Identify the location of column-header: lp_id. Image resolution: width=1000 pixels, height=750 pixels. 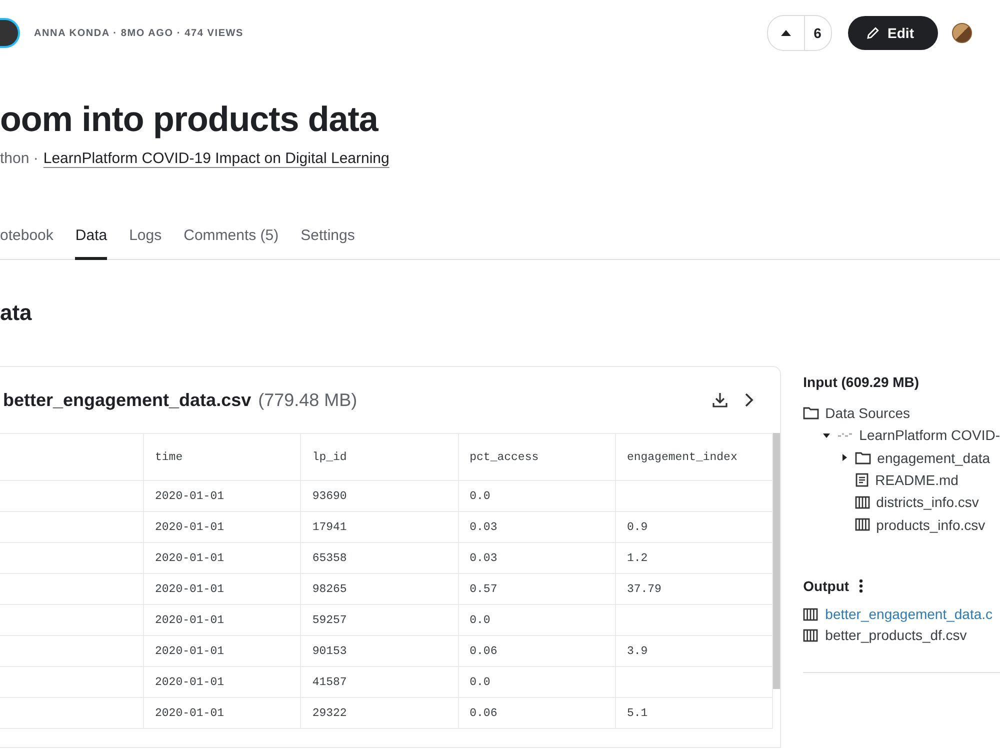
(379, 457).